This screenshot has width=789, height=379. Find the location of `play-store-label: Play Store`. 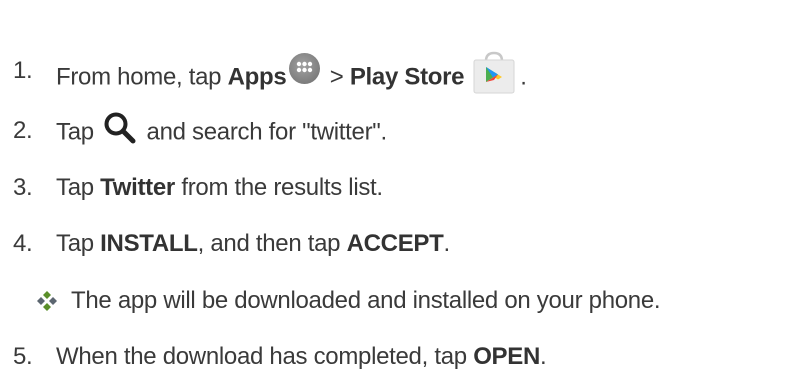

play-store-label: Play Store is located at coordinates (407, 77).